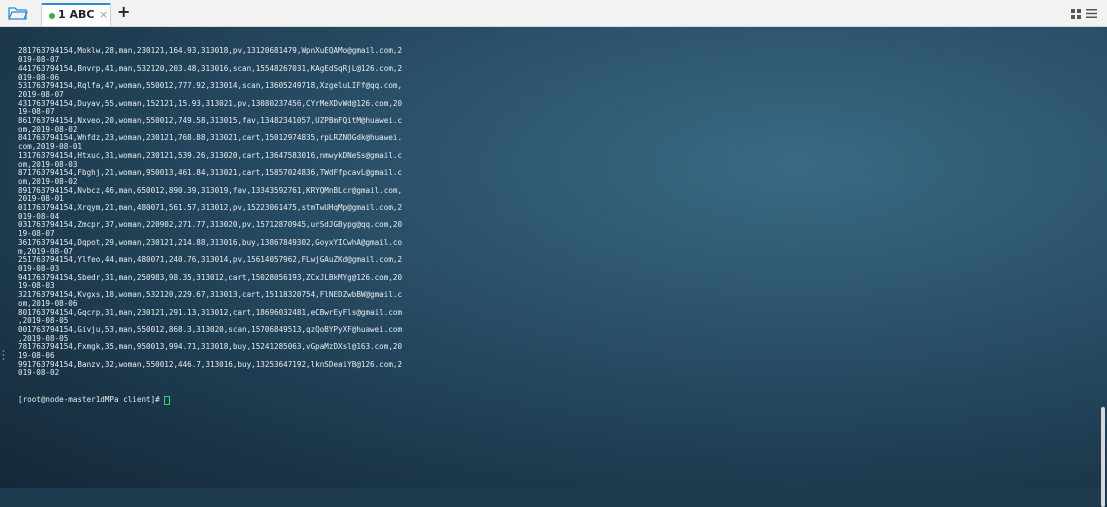  I want to click on tab-session: 1 ABC ×, so click(76, 14).